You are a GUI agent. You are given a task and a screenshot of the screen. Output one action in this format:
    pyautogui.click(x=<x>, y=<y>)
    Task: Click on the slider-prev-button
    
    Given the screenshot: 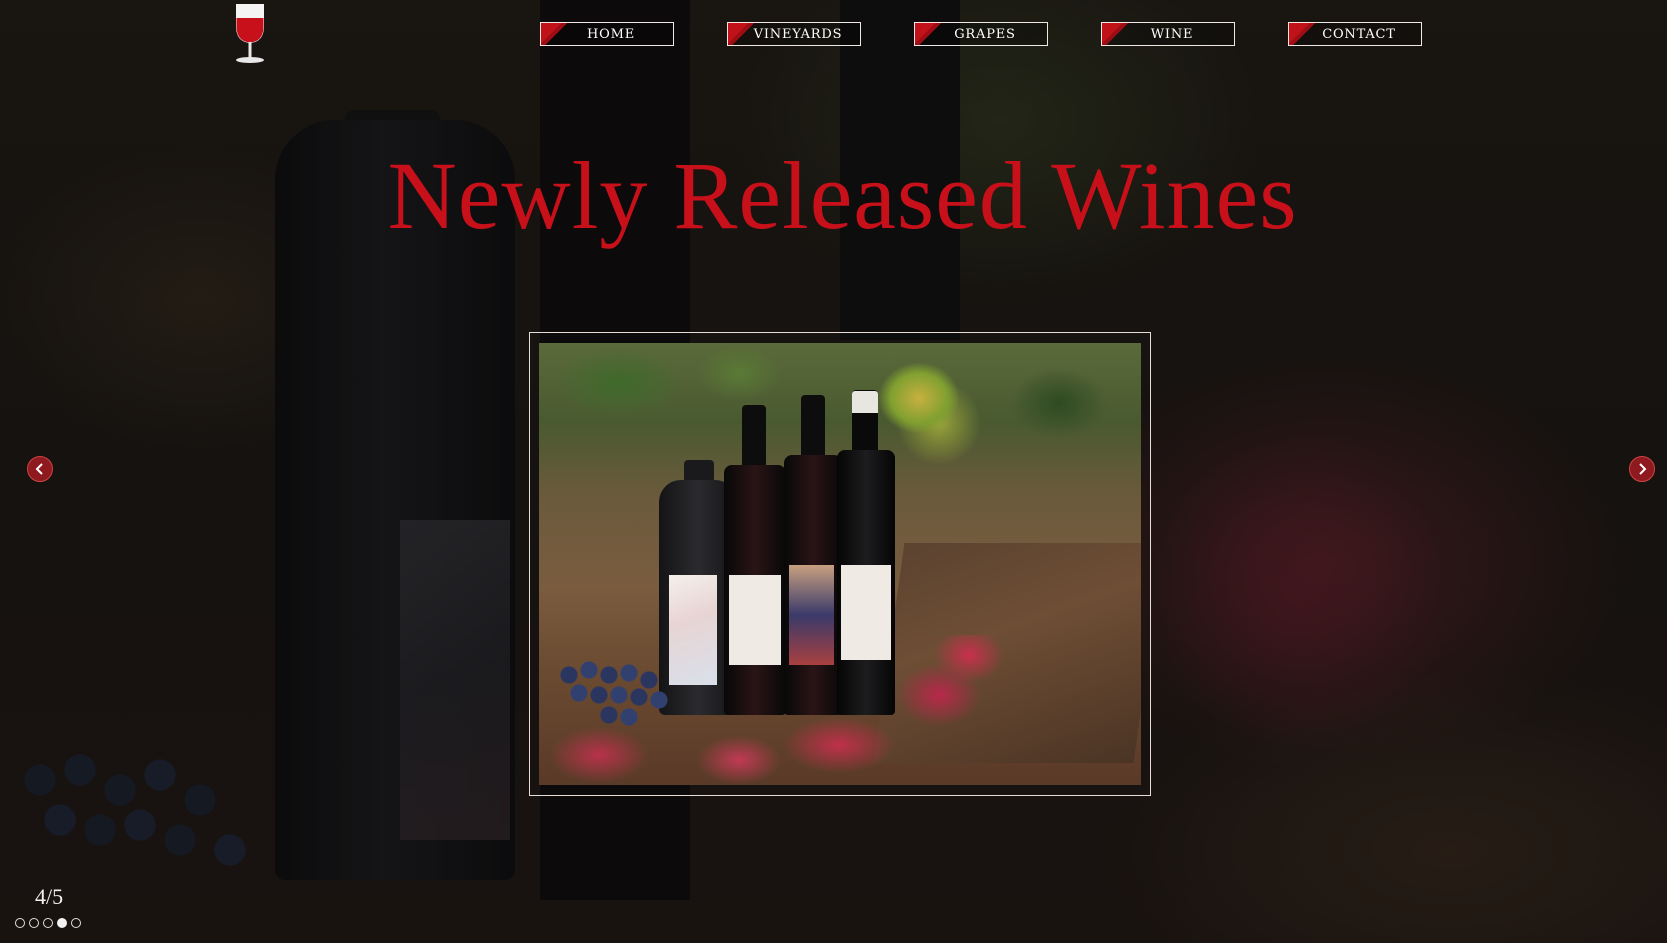 What is the action you would take?
    pyautogui.click(x=40, y=469)
    